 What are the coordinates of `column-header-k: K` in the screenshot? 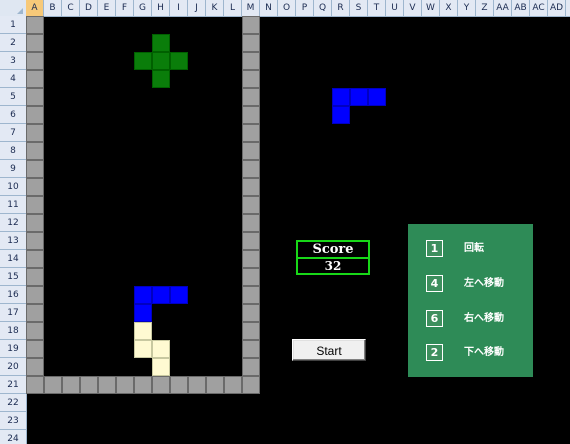 It's located at (215, 8).